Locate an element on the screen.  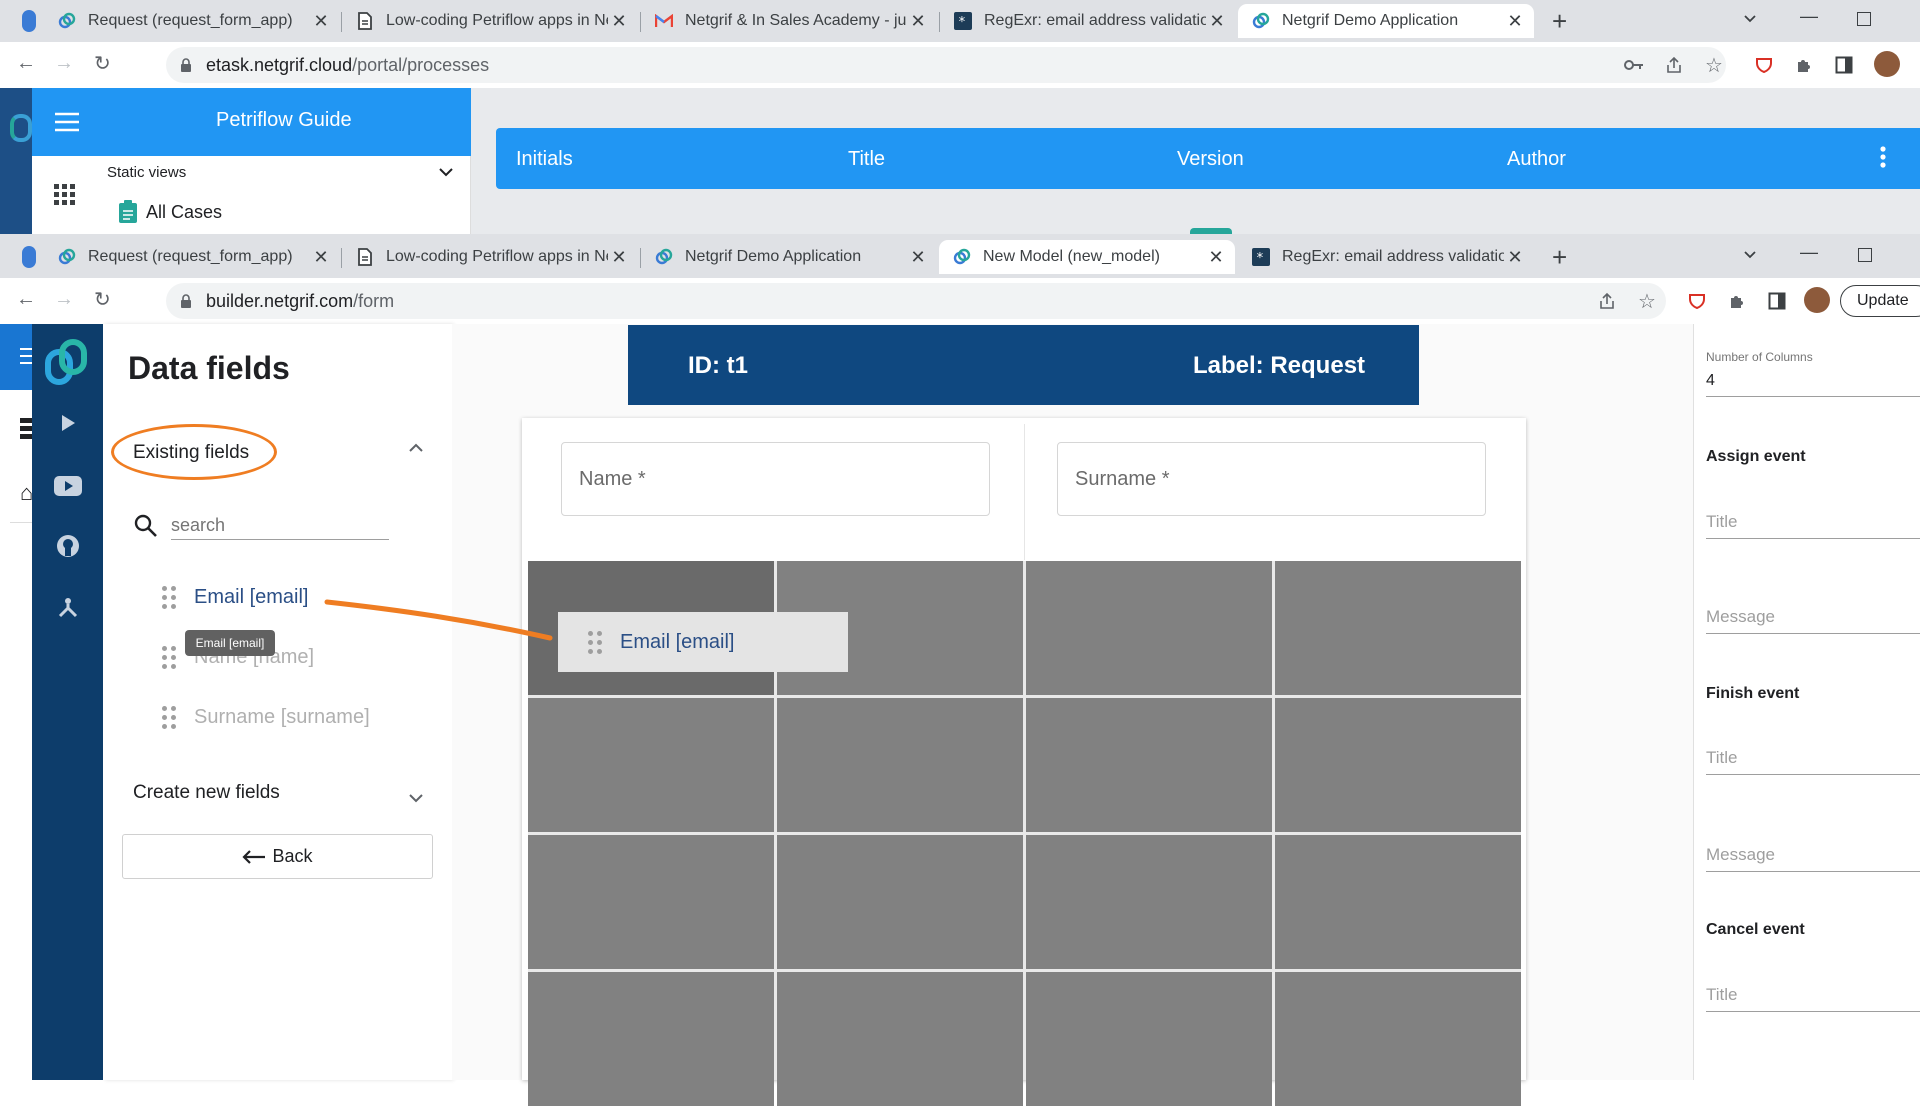
column-header-version: Version is located at coordinates (1210, 159).